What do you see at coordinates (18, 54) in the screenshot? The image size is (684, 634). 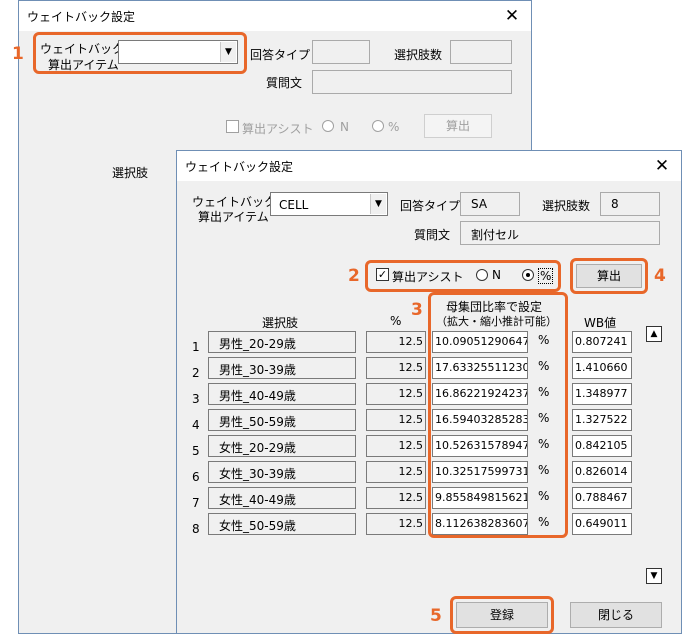 I see `callout-number-1: 1` at bounding box center [18, 54].